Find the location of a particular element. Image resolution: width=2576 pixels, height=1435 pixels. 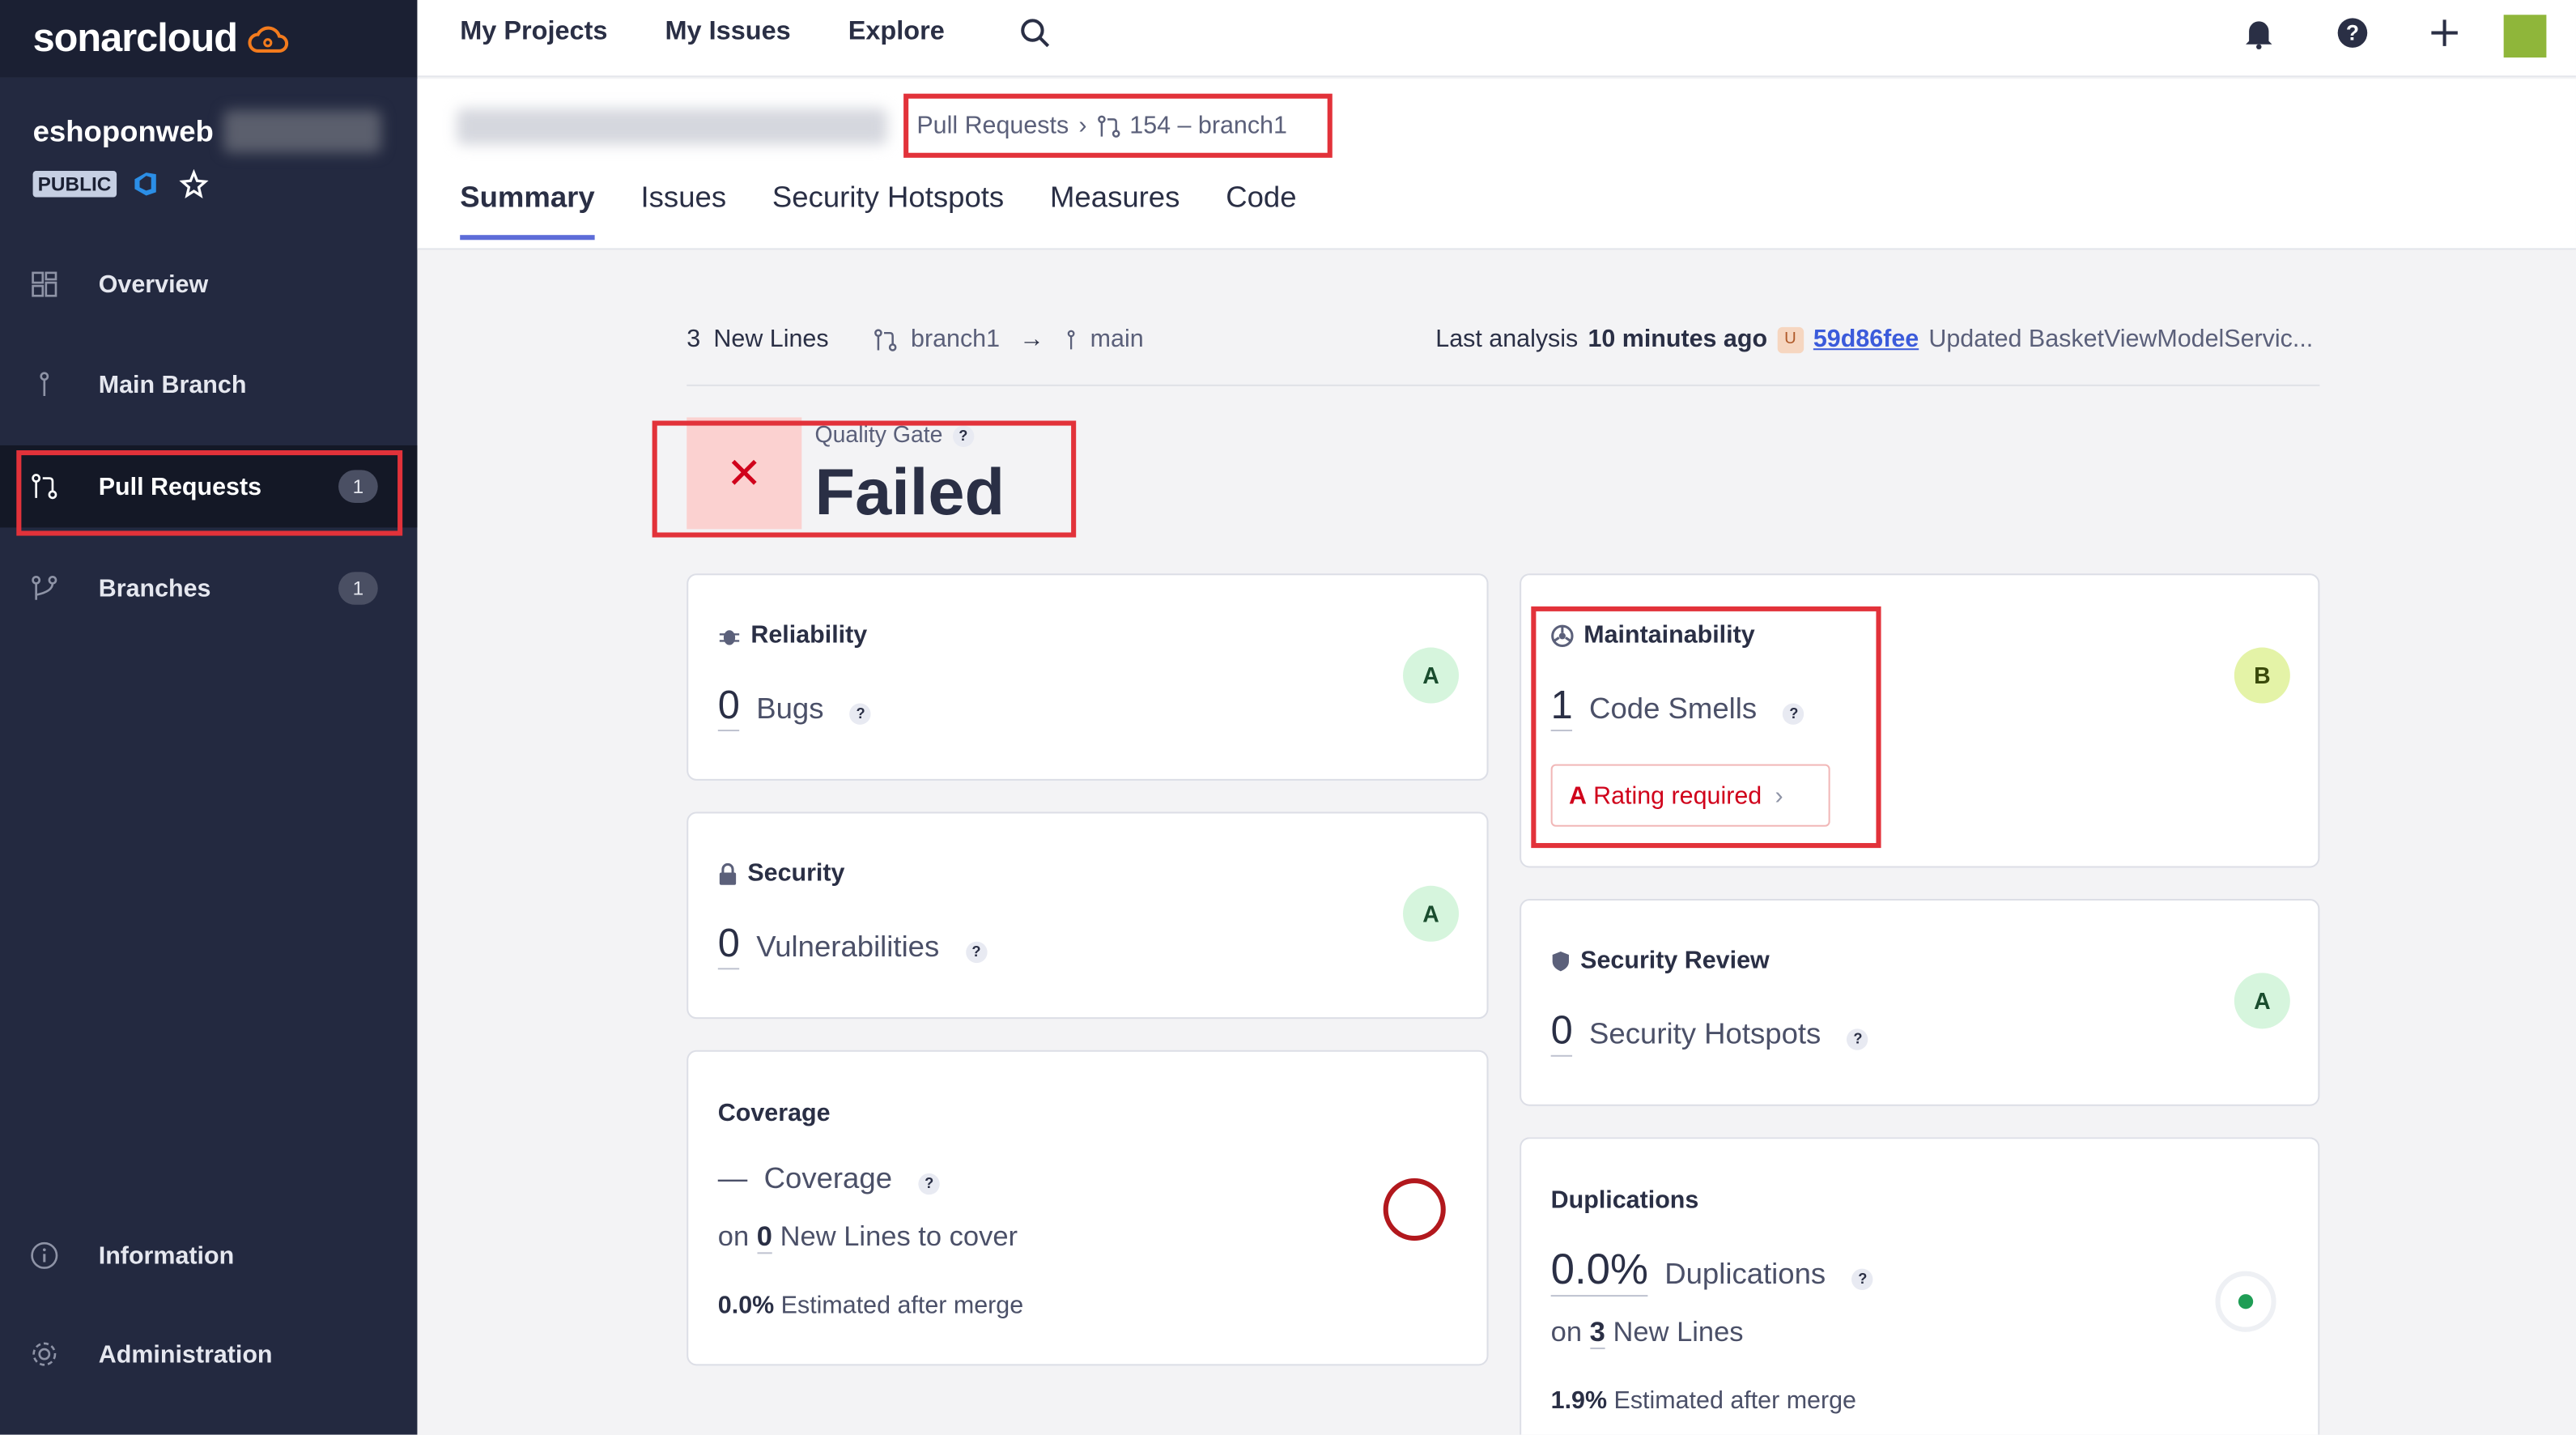

security-hotspots-label: Security Hotspots is located at coordinates (1705, 1033).